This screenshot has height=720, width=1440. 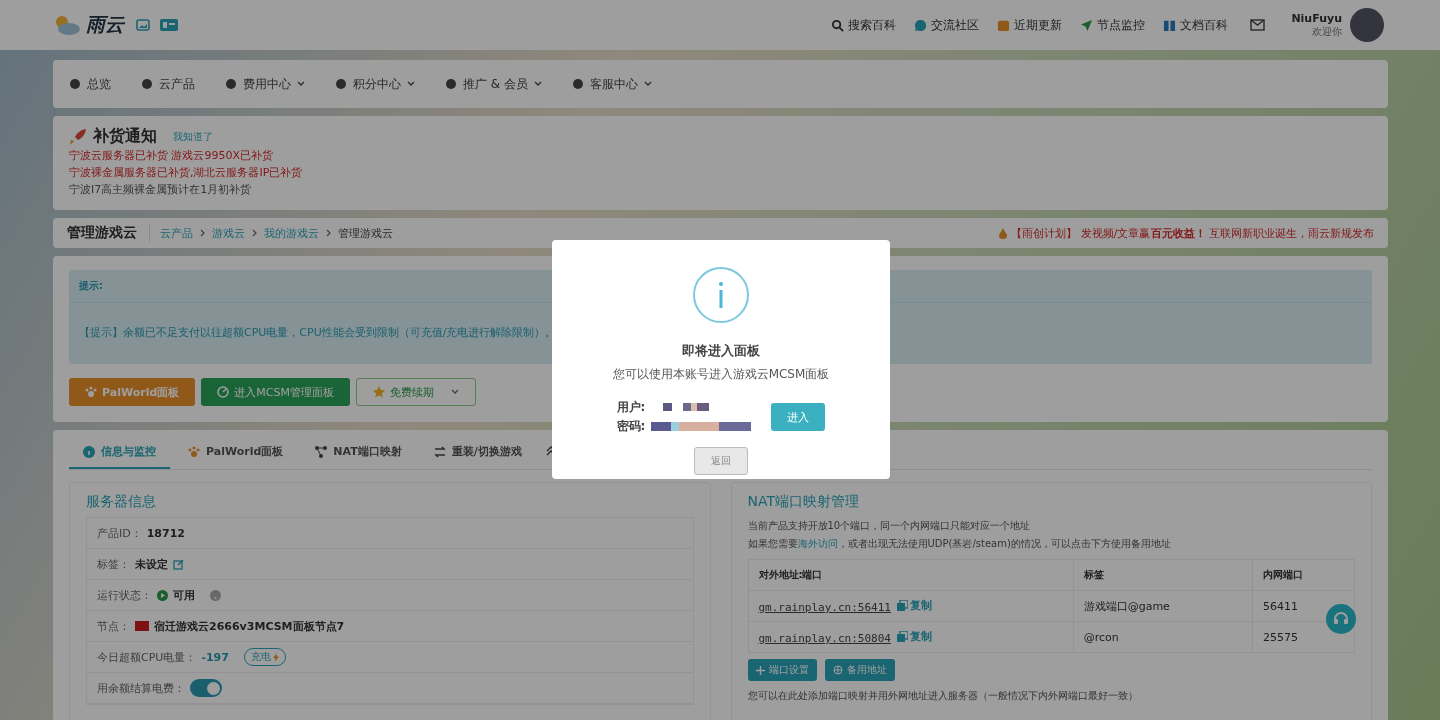 What do you see at coordinates (721, 461) in the screenshot?
I see `back-button: 返回` at bounding box center [721, 461].